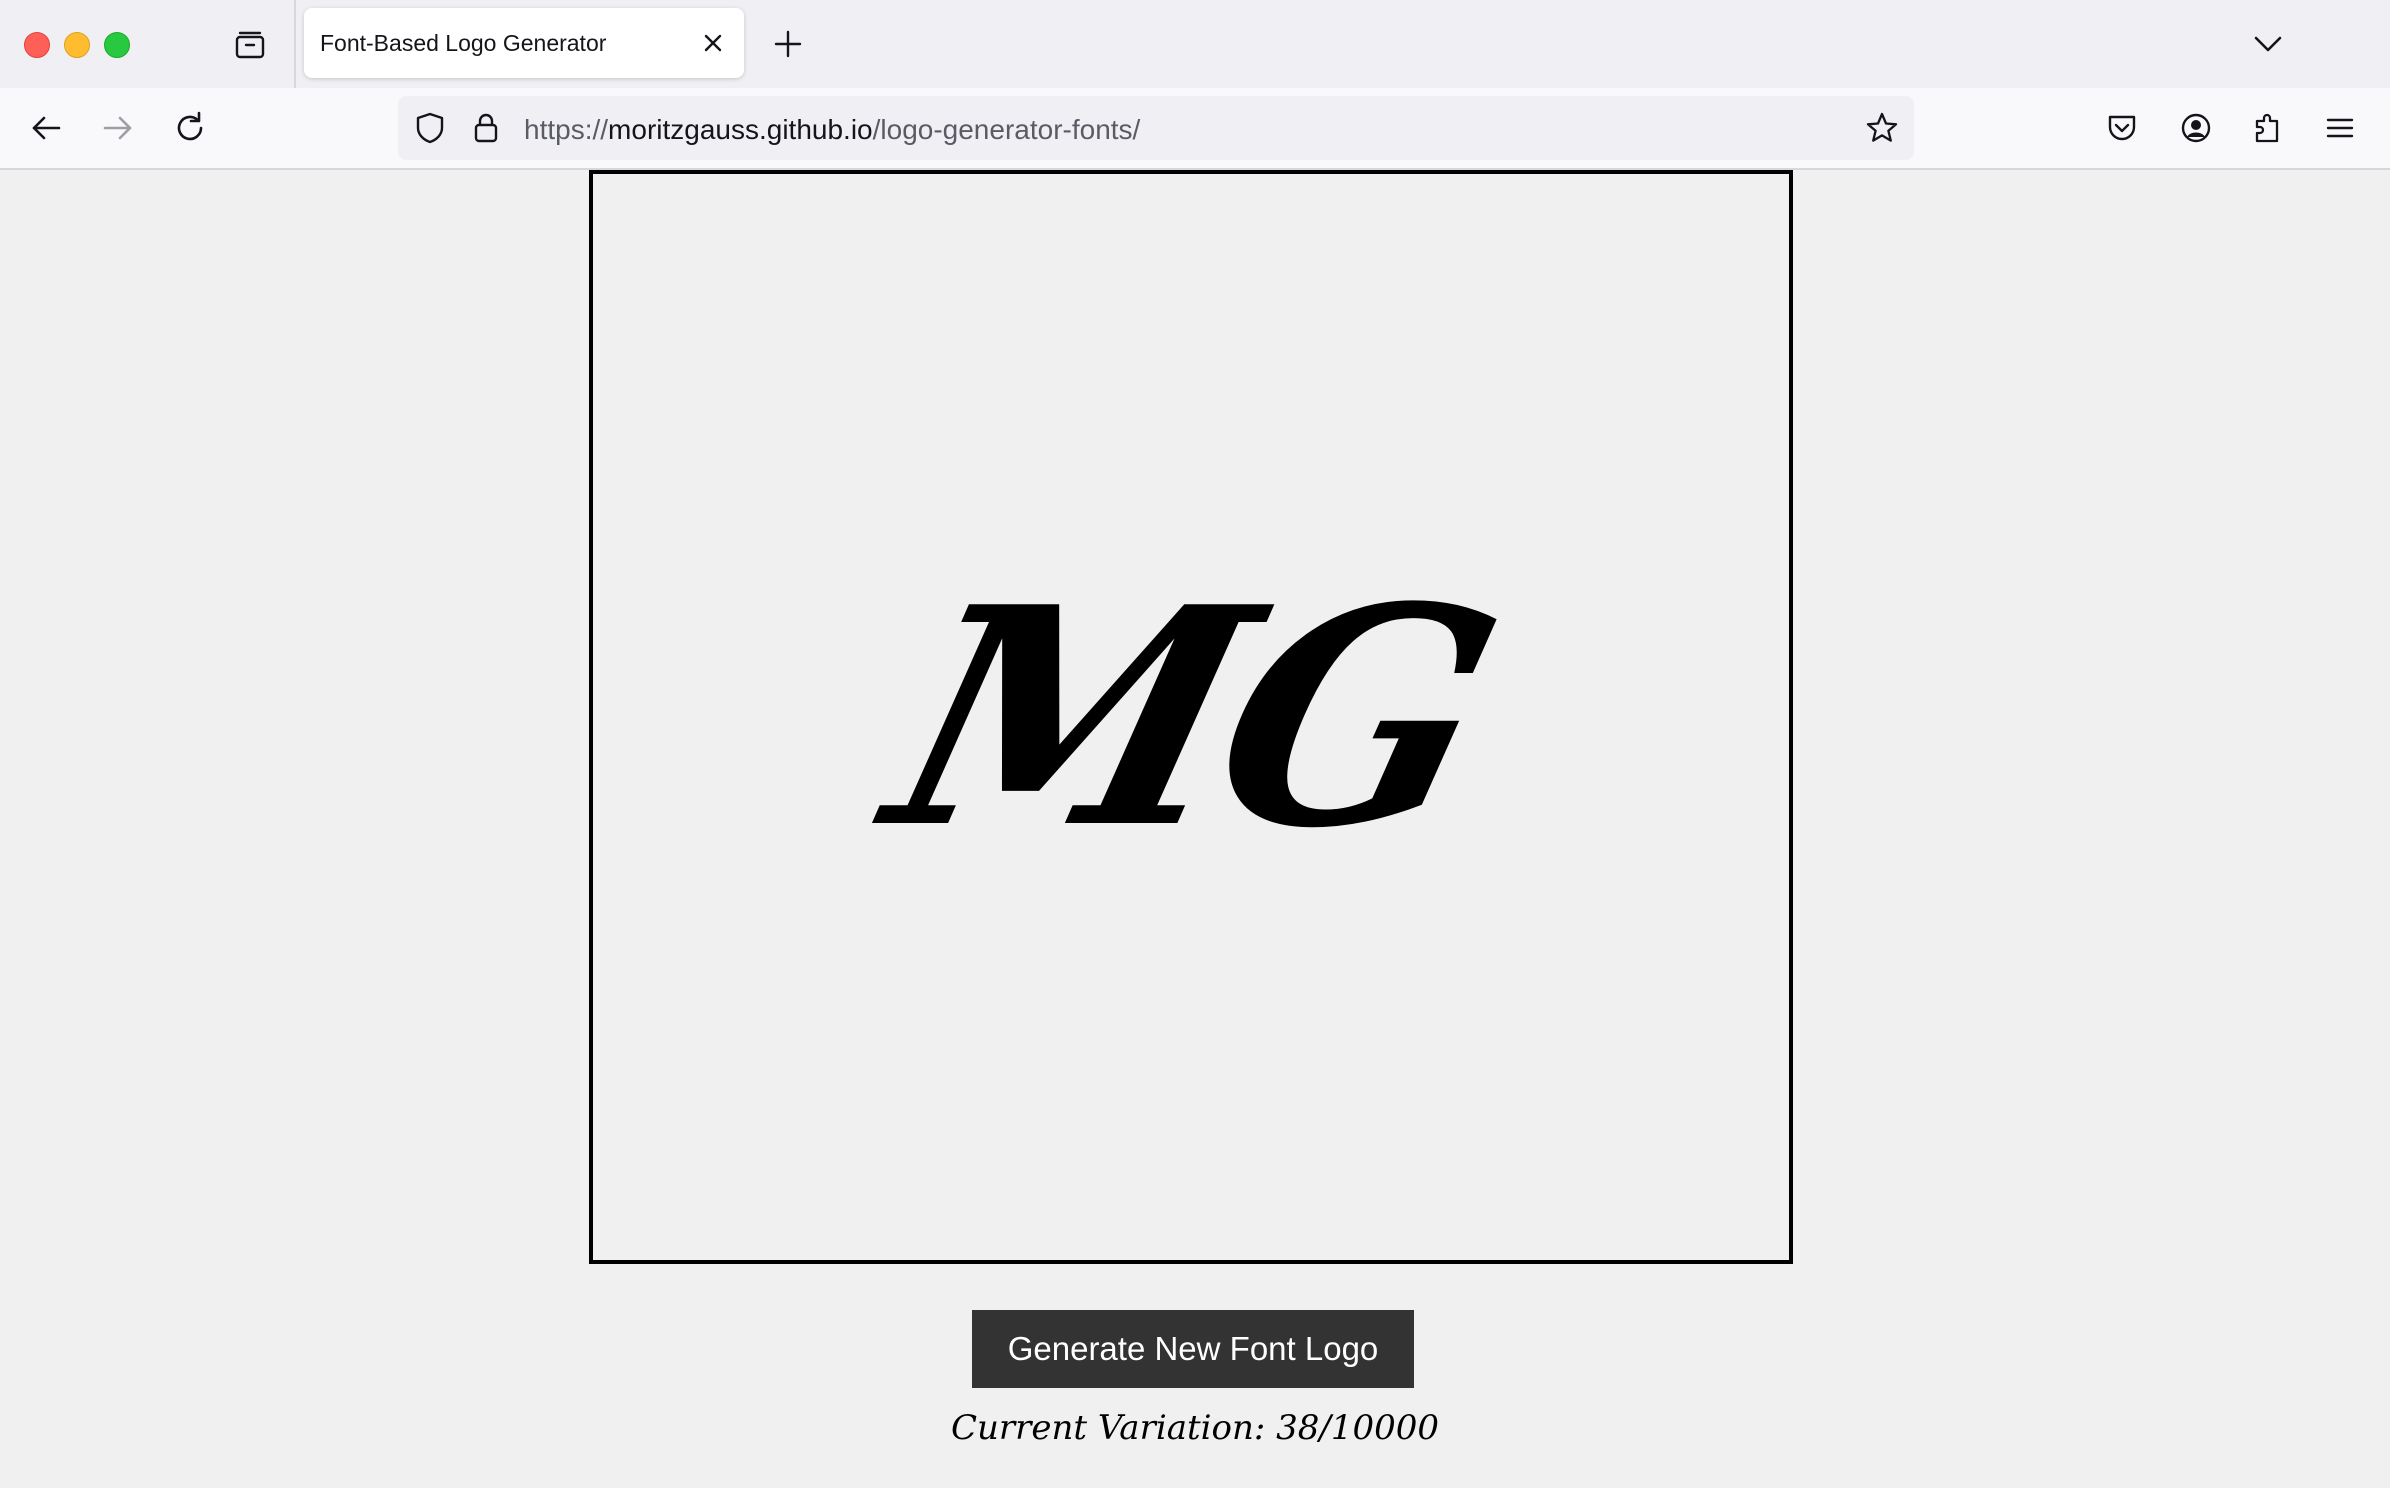  What do you see at coordinates (190, 128) in the screenshot?
I see `reload-icon` at bounding box center [190, 128].